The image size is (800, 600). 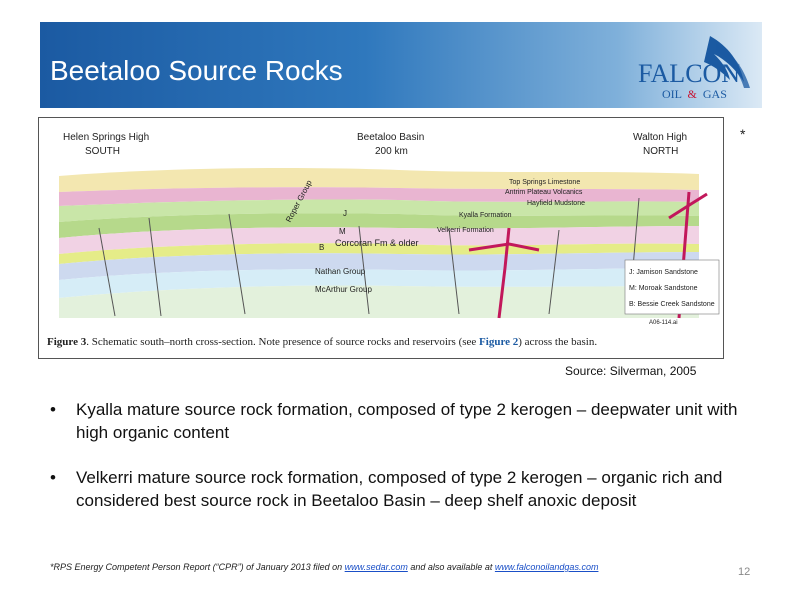 I want to click on label-nathan: Nathan Group, so click(x=340, y=271).